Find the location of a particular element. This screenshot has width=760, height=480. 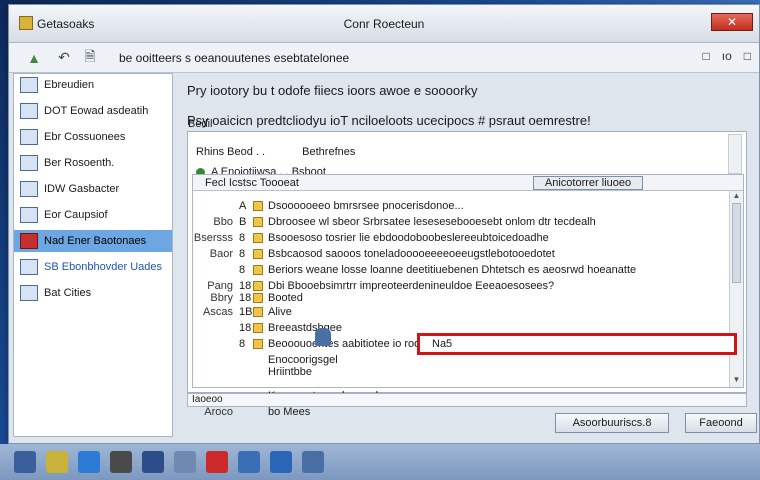

sidebar-item: Nad Ener Baotonaes is located at coordinates (93, 241).